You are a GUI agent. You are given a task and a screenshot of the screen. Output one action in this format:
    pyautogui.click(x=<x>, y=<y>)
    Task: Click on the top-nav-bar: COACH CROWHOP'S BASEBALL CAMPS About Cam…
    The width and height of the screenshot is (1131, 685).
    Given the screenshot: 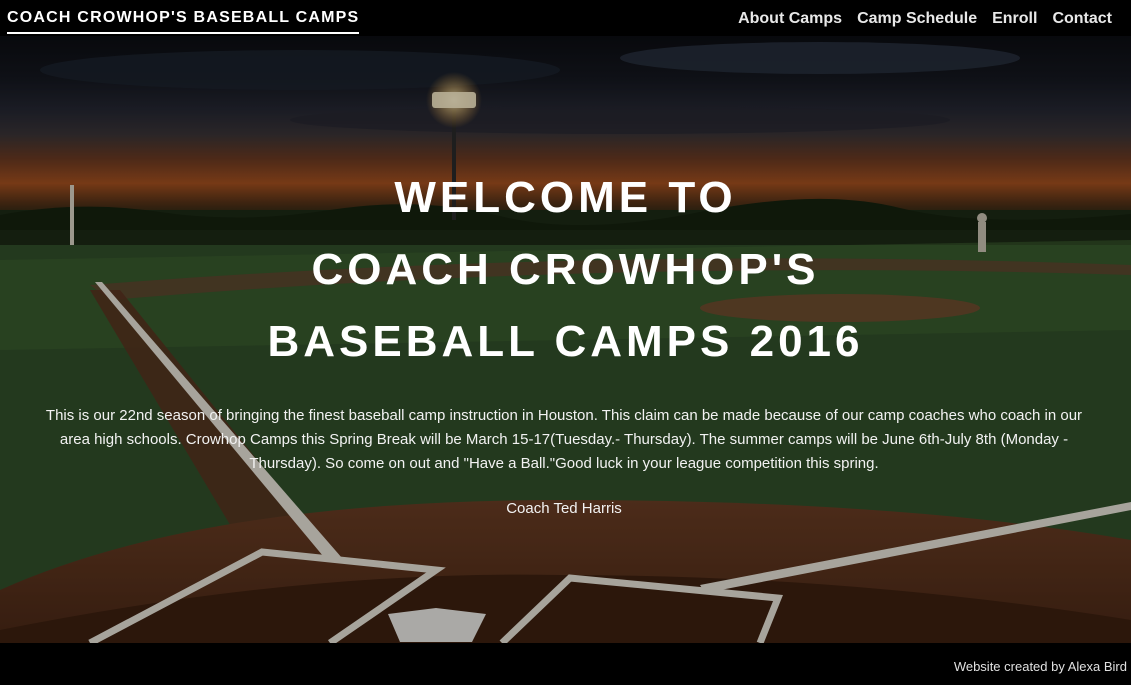 What is the action you would take?
    pyautogui.click(x=565, y=18)
    